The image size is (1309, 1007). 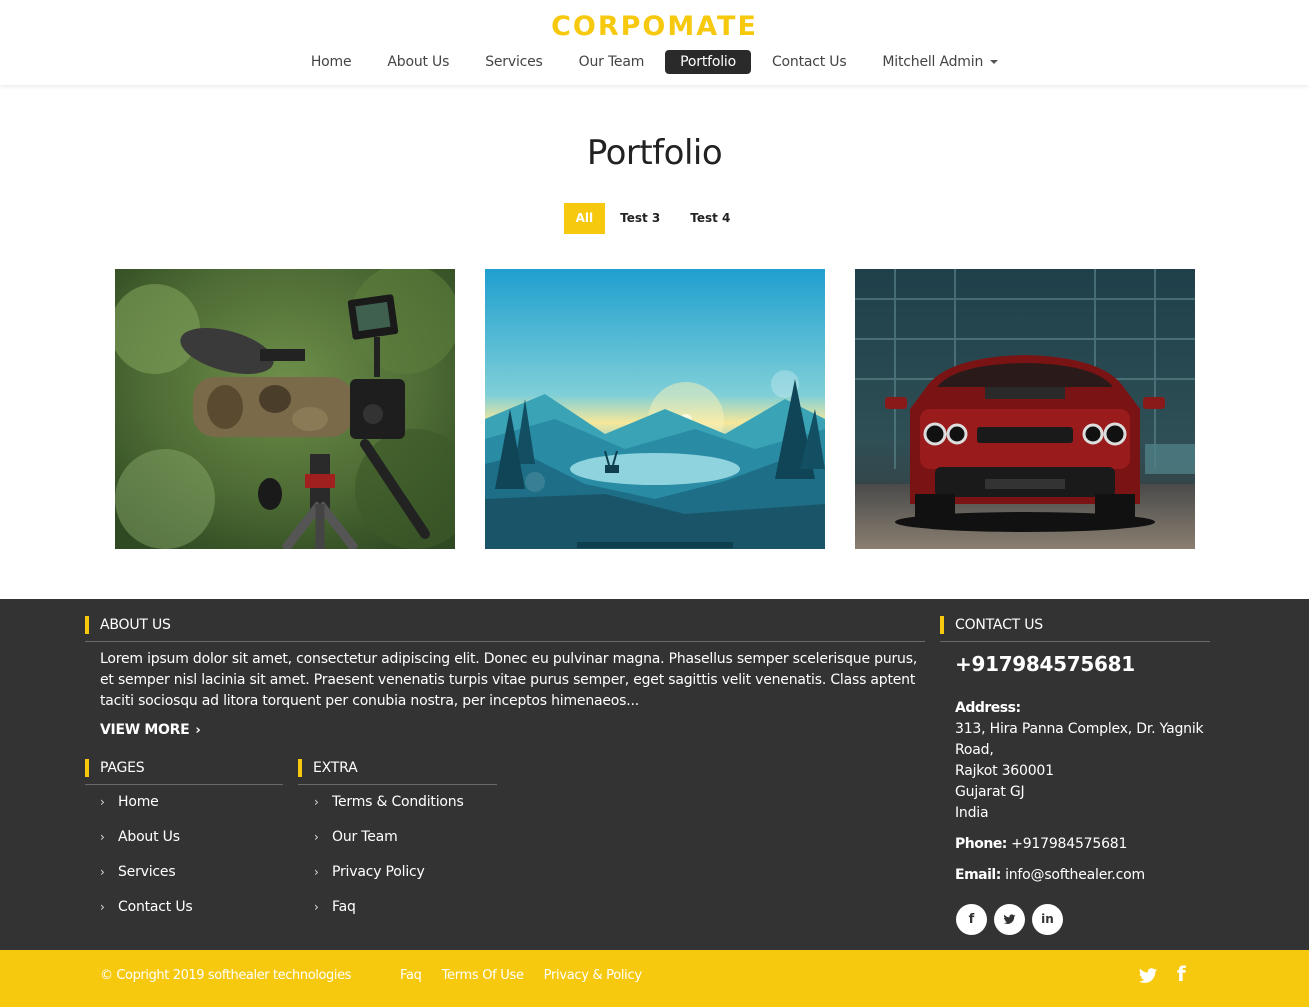 I want to click on car-image, so click(x=1025, y=409).